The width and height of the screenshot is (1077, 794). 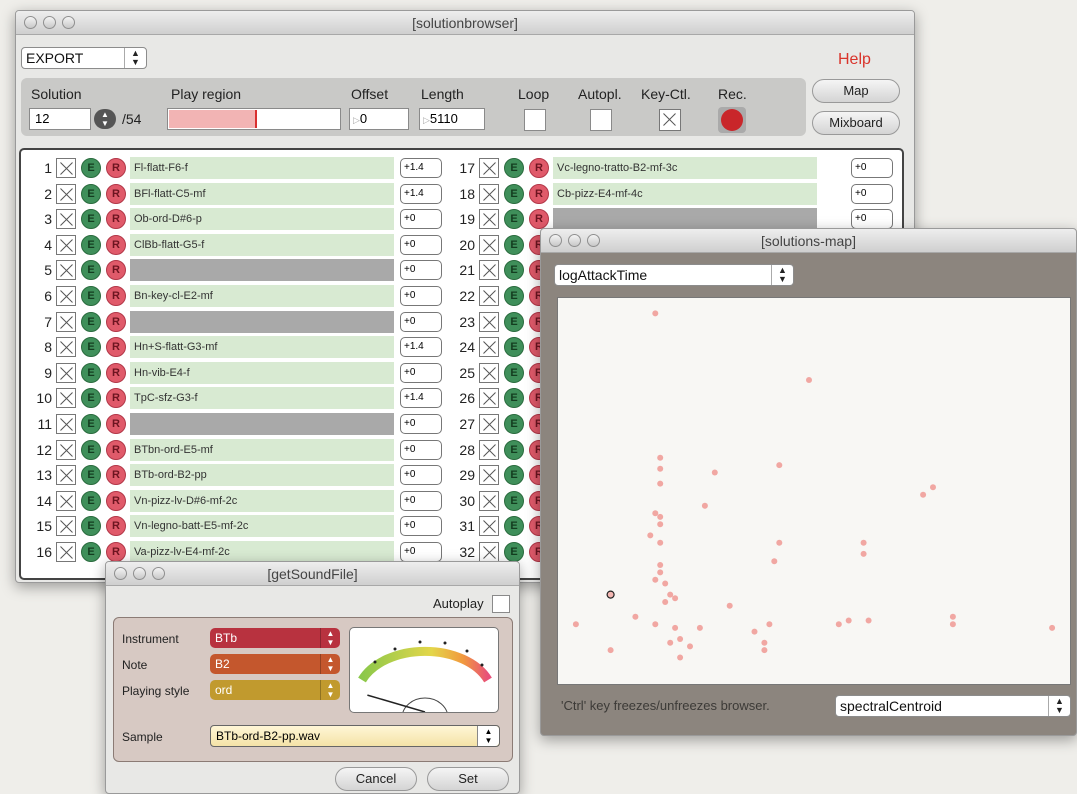 I want to click on note-select: B2 ▲ ▼, so click(x=275, y=664).